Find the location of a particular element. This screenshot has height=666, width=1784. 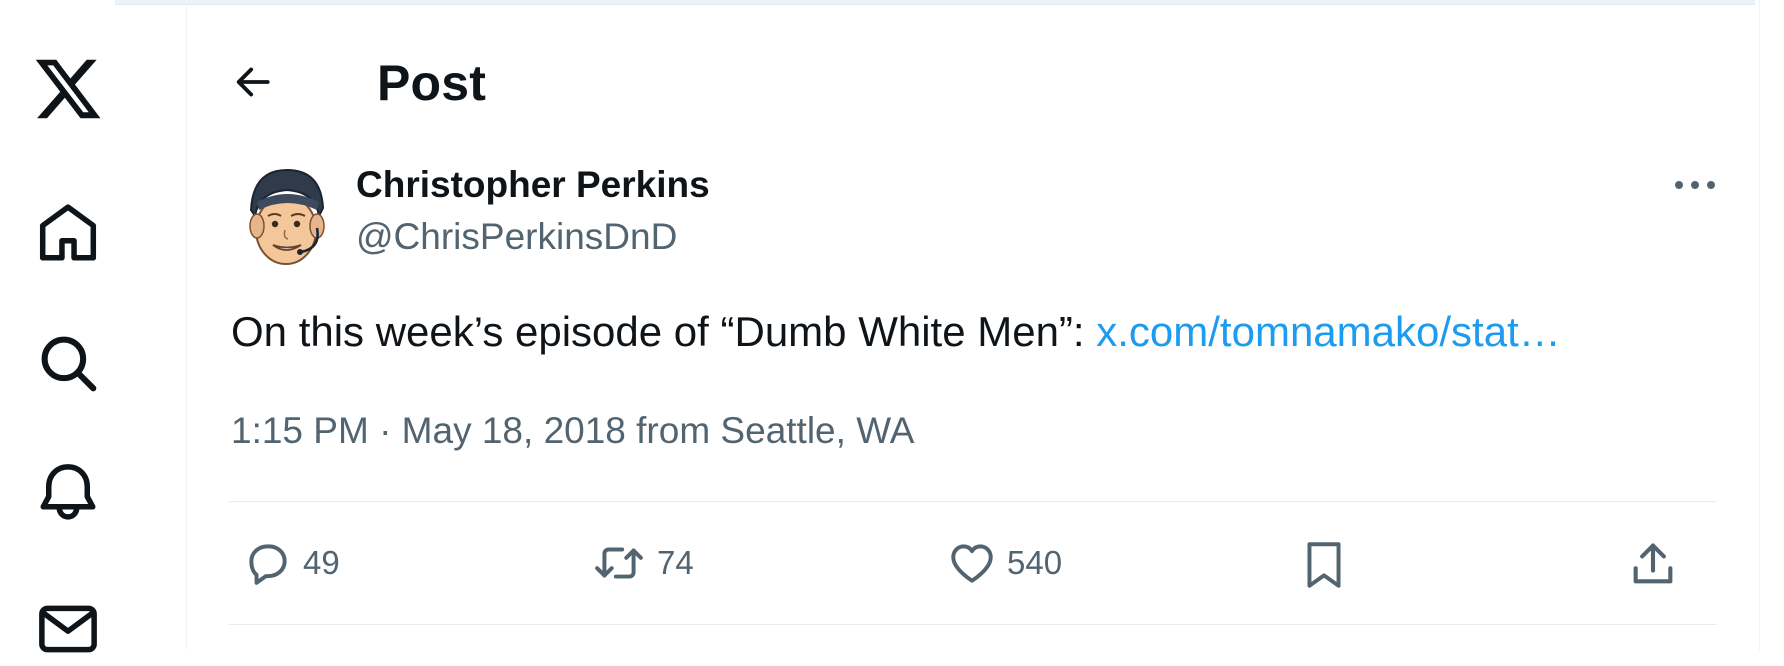

bookmark-button is located at coordinates (1324, 565).